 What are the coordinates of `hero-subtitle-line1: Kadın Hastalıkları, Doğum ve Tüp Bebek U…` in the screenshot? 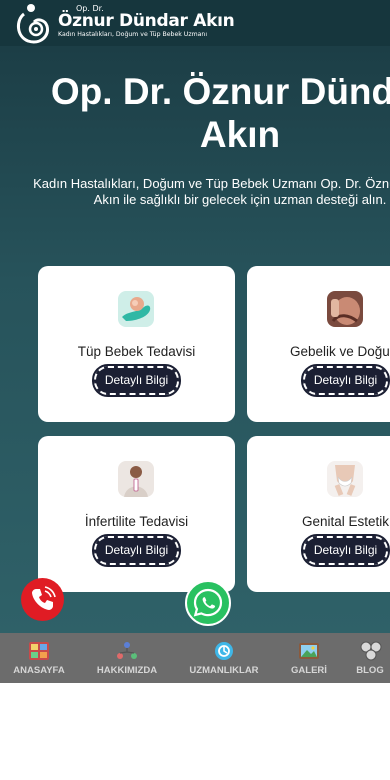 It's located at (211, 183).